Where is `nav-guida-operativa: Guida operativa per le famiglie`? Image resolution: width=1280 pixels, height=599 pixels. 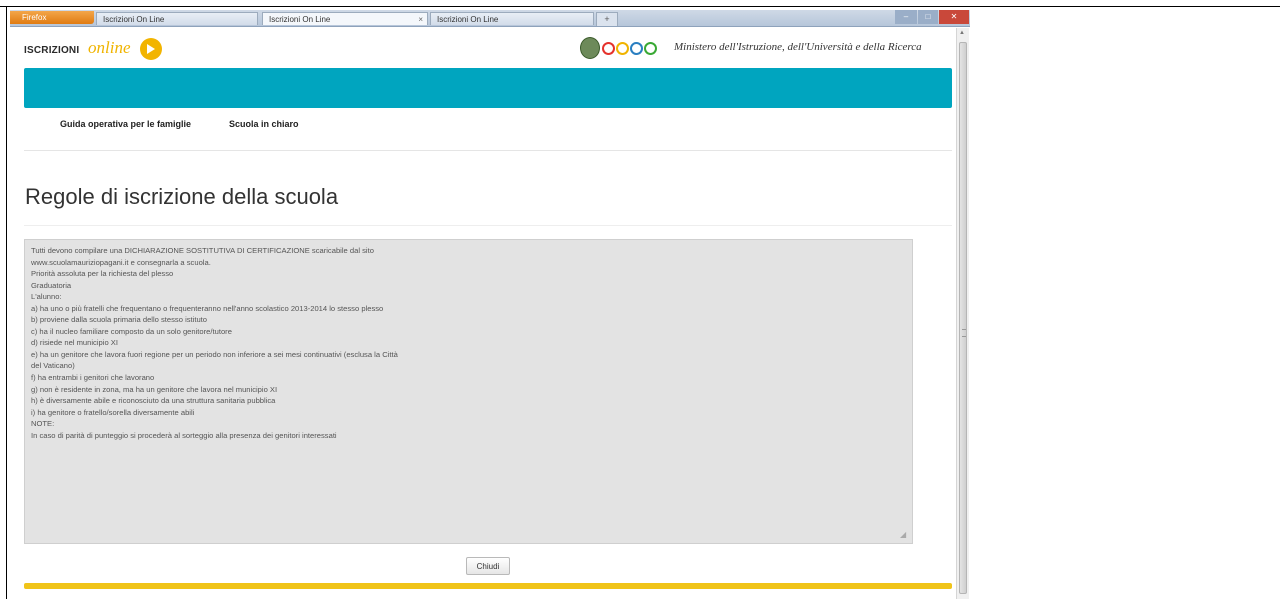
nav-guida-operativa: Guida operativa per le famiglie is located at coordinates (125, 124).